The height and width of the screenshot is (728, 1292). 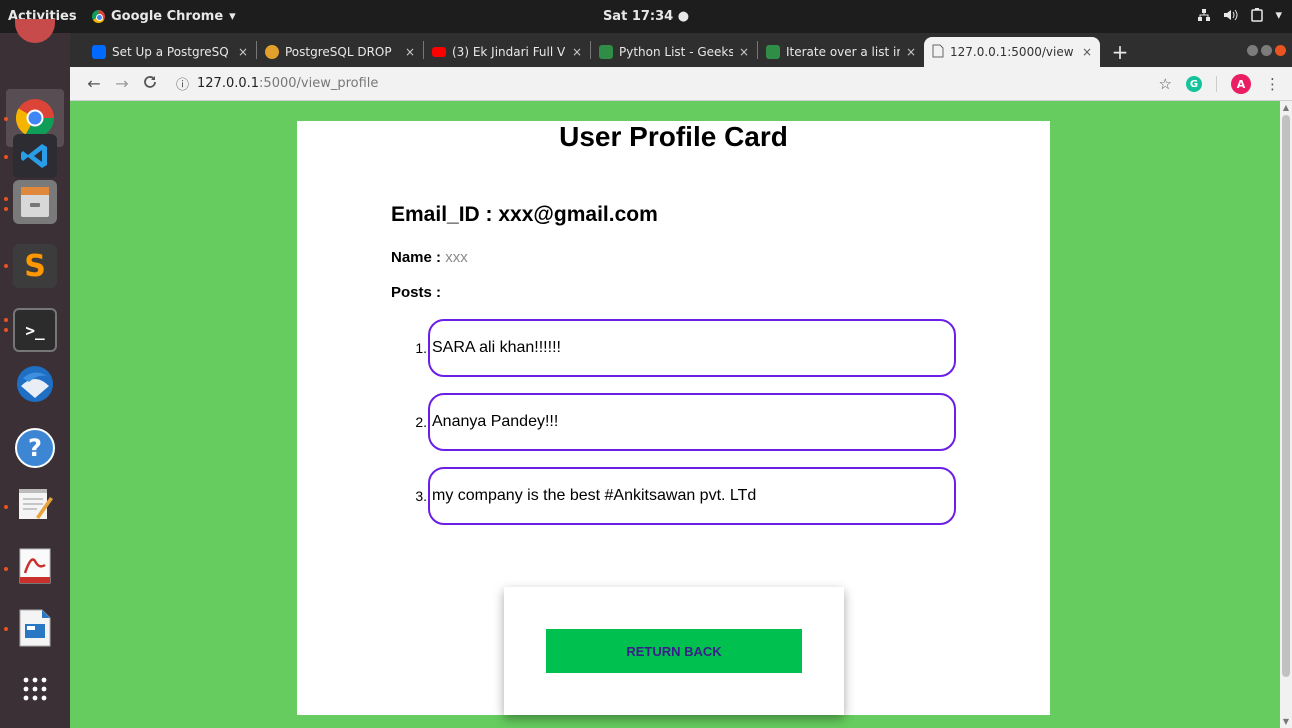 I want to click on tab-3: Python List - Geeks ×, so click(x=674, y=52).